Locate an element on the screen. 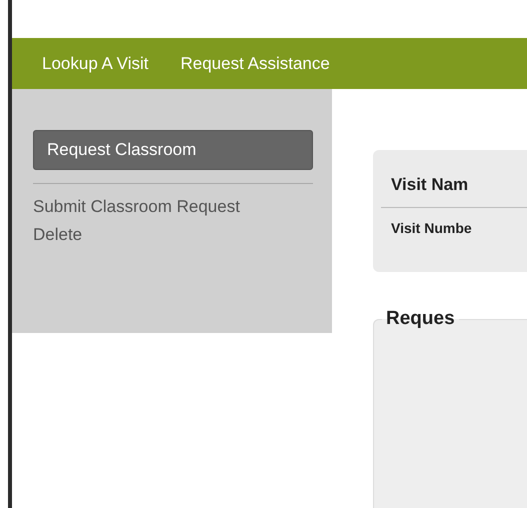 This screenshot has height=508, width=527. sidebar-link: Submit Classroom Request is located at coordinates (143, 207).